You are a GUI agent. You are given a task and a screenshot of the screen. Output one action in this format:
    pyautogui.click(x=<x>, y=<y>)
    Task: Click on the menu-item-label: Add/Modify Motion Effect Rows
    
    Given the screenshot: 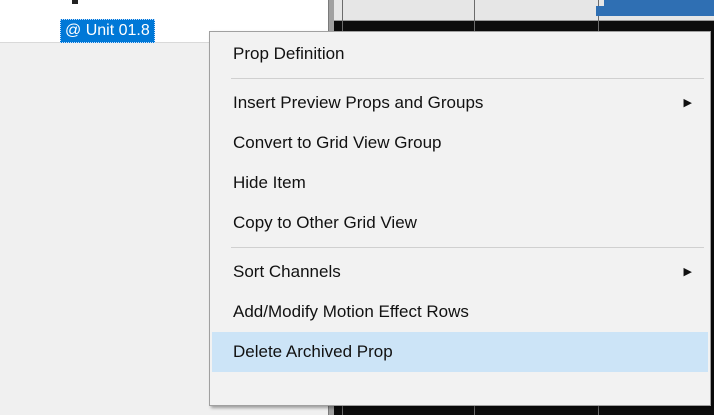 What is the action you would take?
    pyautogui.click(x=351, y=311)
    